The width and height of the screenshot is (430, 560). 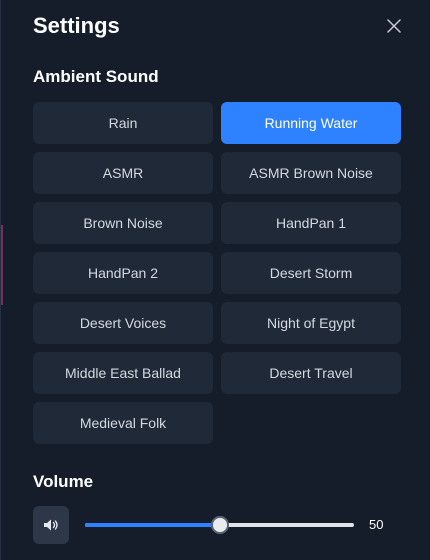 I want to click on ambient-sound-option: Rain, so click(x=123, y=123).